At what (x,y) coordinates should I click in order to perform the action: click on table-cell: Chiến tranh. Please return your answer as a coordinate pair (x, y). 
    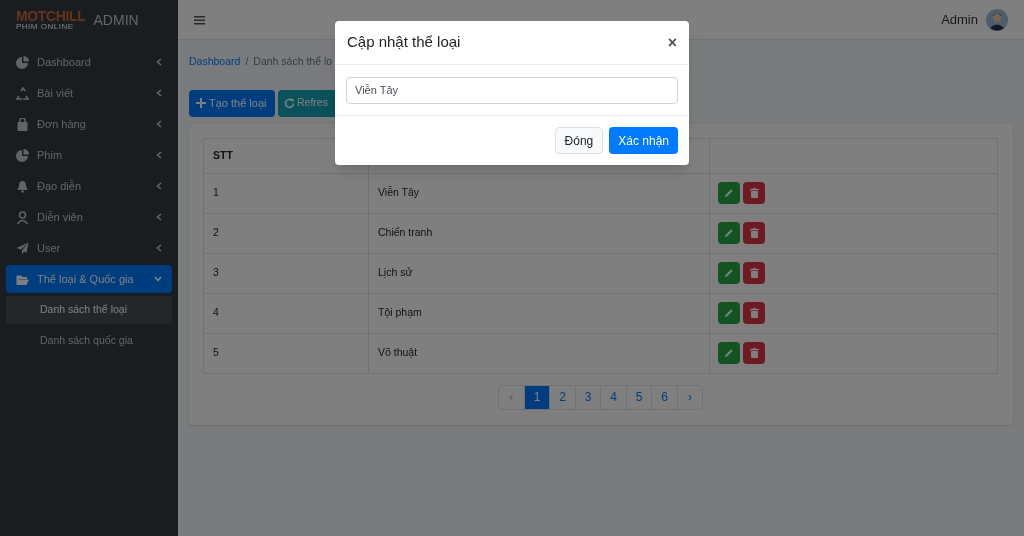
    Looking at the image, I should click on (539, 233).